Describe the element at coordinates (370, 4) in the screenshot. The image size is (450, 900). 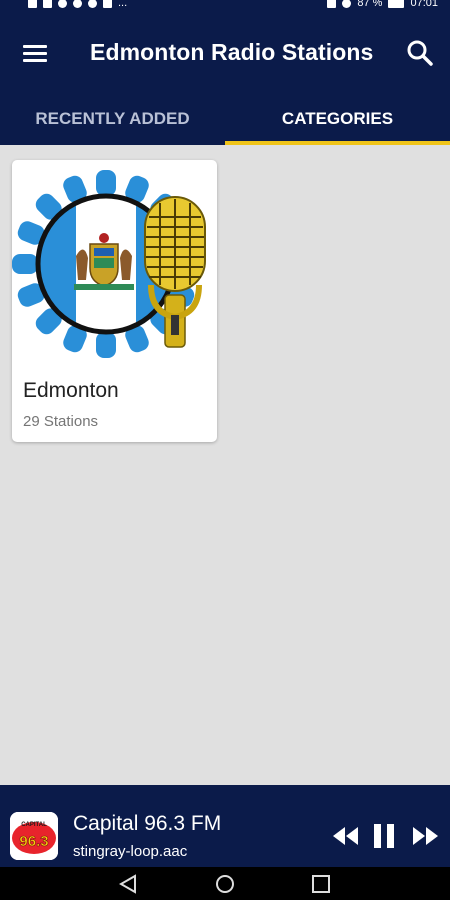
I see `battery-percent: 87 %` at that location.